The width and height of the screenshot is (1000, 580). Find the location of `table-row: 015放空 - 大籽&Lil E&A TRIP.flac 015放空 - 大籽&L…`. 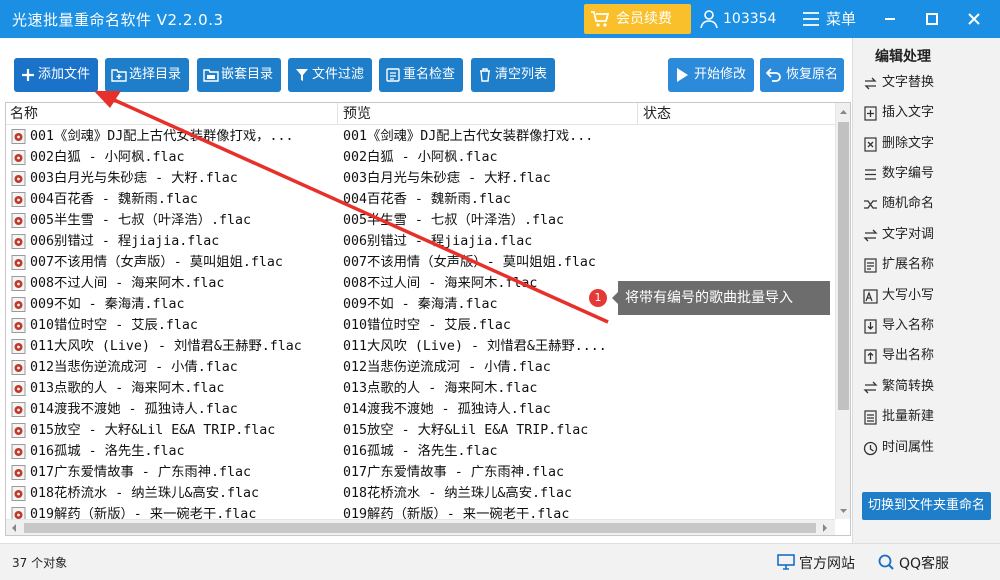

table-row: 015放空 - 大籽&Lil E&A TRIP.flac 015放空 - 大籽&L… is located at coordinates (420, 430).